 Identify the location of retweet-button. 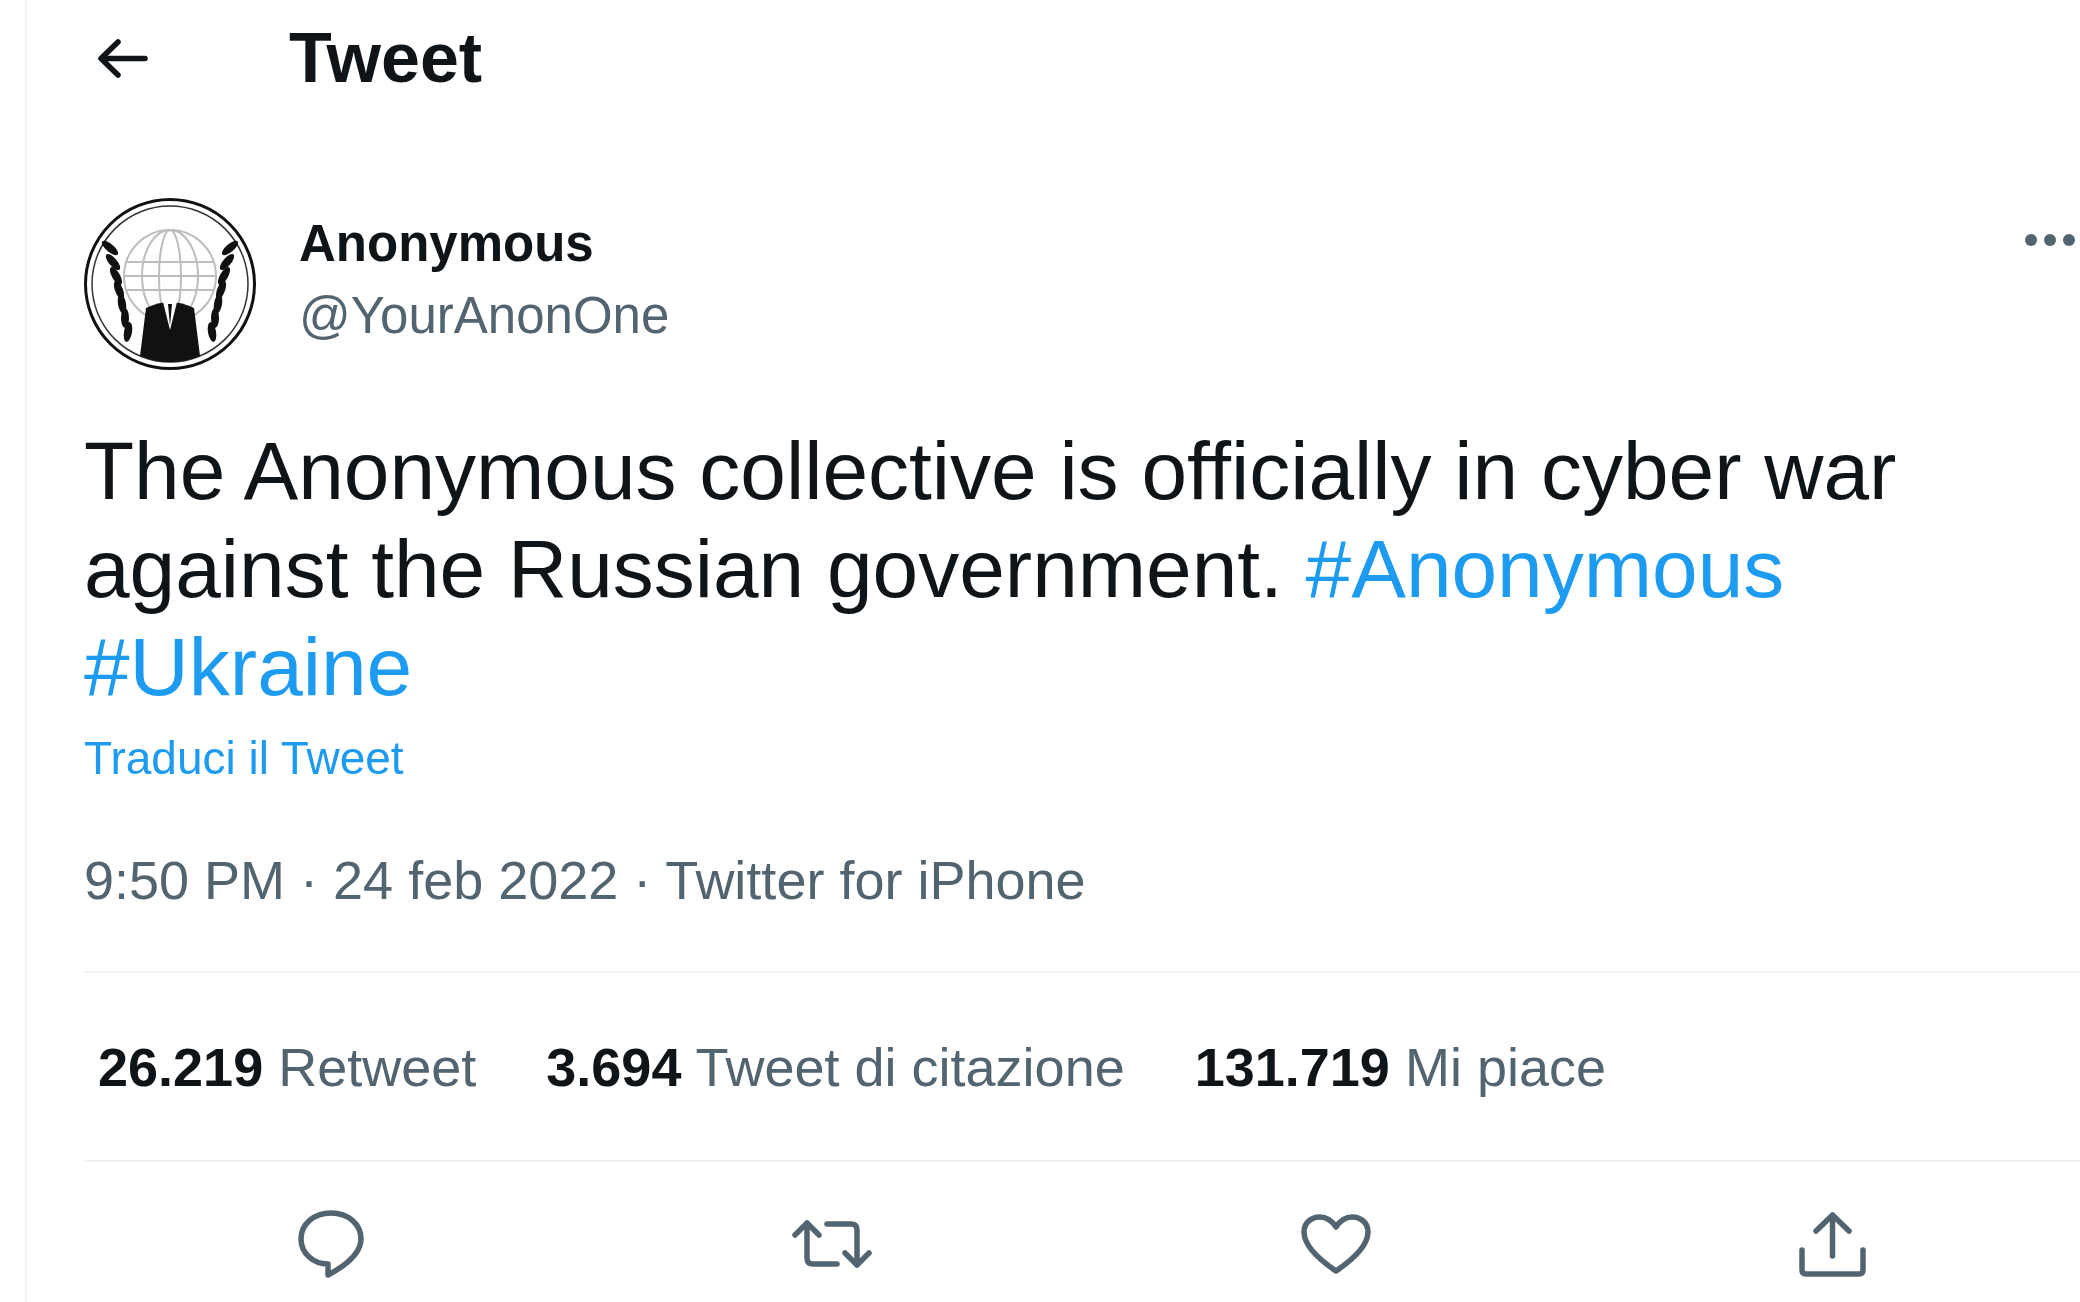
(832, 1244).